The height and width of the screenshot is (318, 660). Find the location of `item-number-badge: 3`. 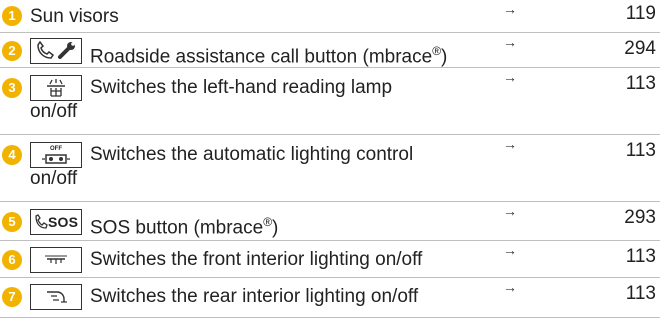

item-number-badge: 3 is located at coordinates (12, 88).